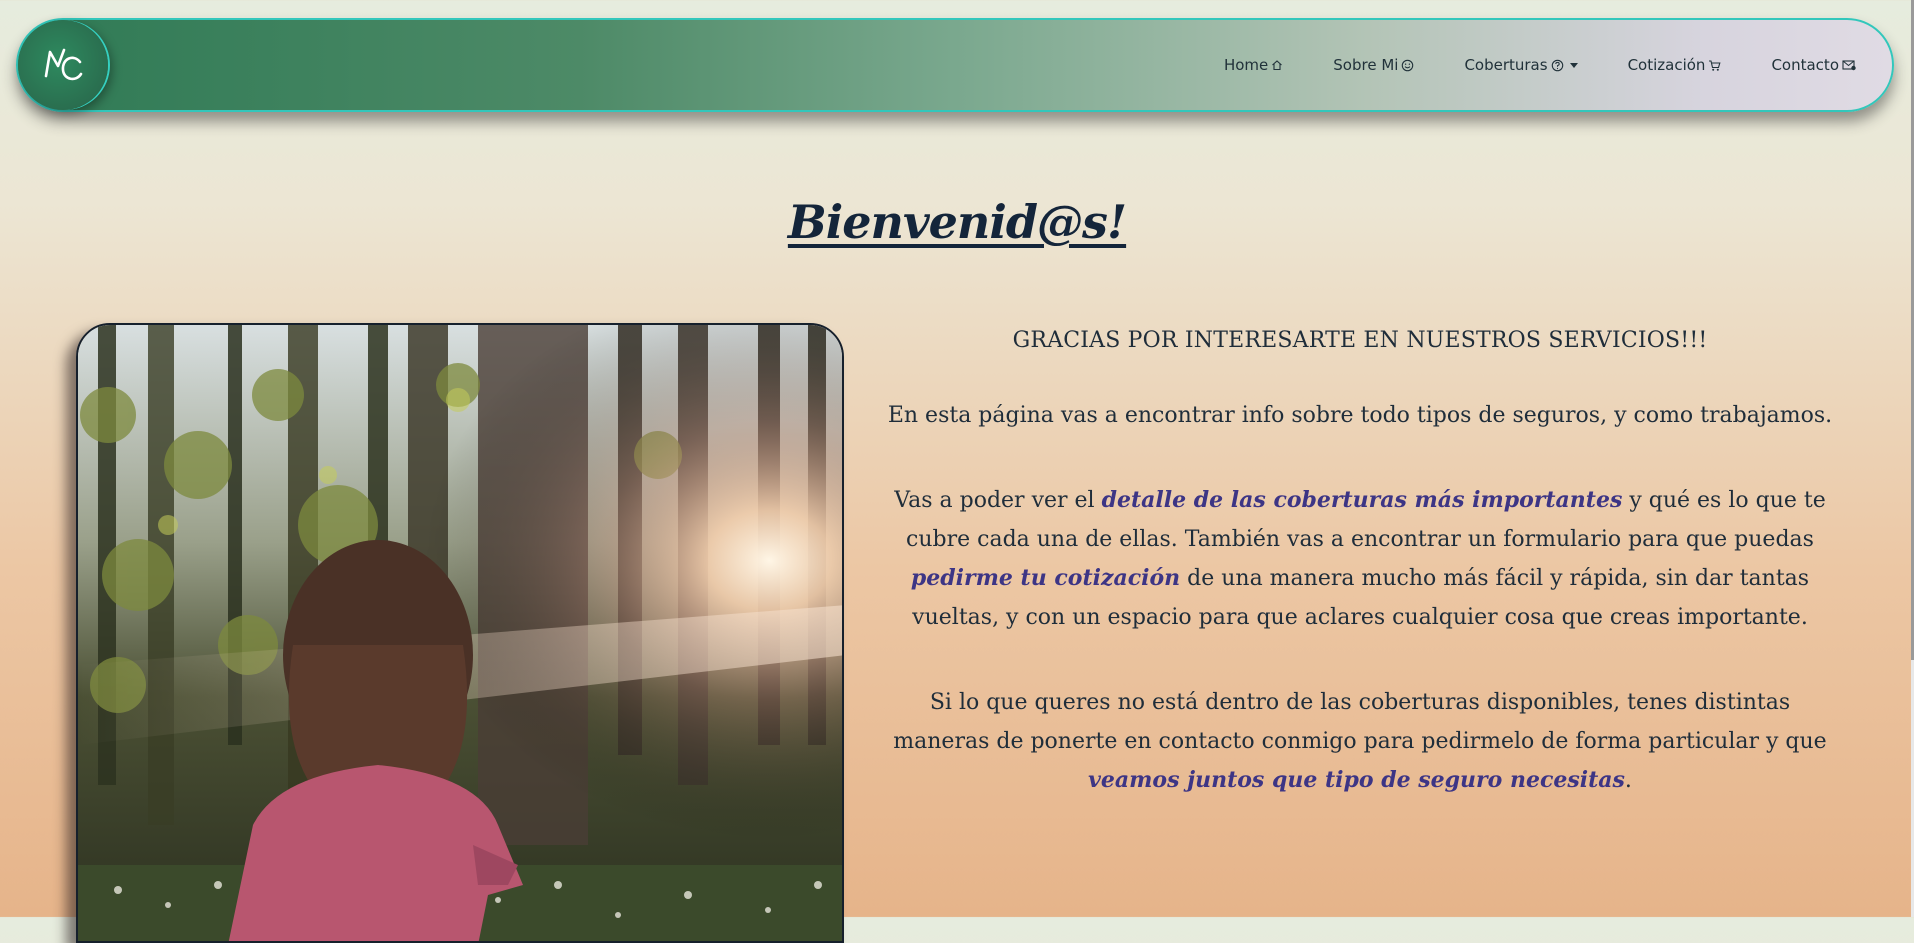 The image size is (1914, 943). Describe the element at coordinates (1666, 65) in the screenshot. I see `nav-cotizacion-label: Cotización` at that location.